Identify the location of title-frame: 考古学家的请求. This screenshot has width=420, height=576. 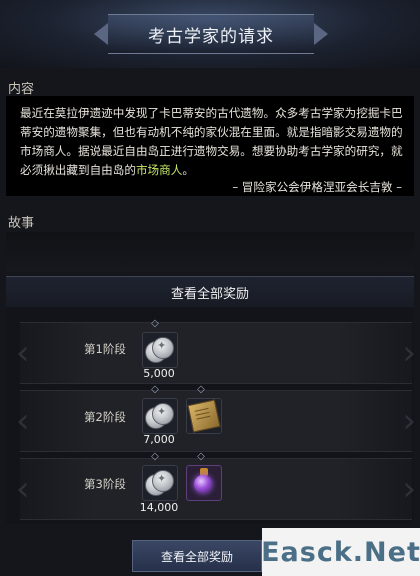
(211, 34).